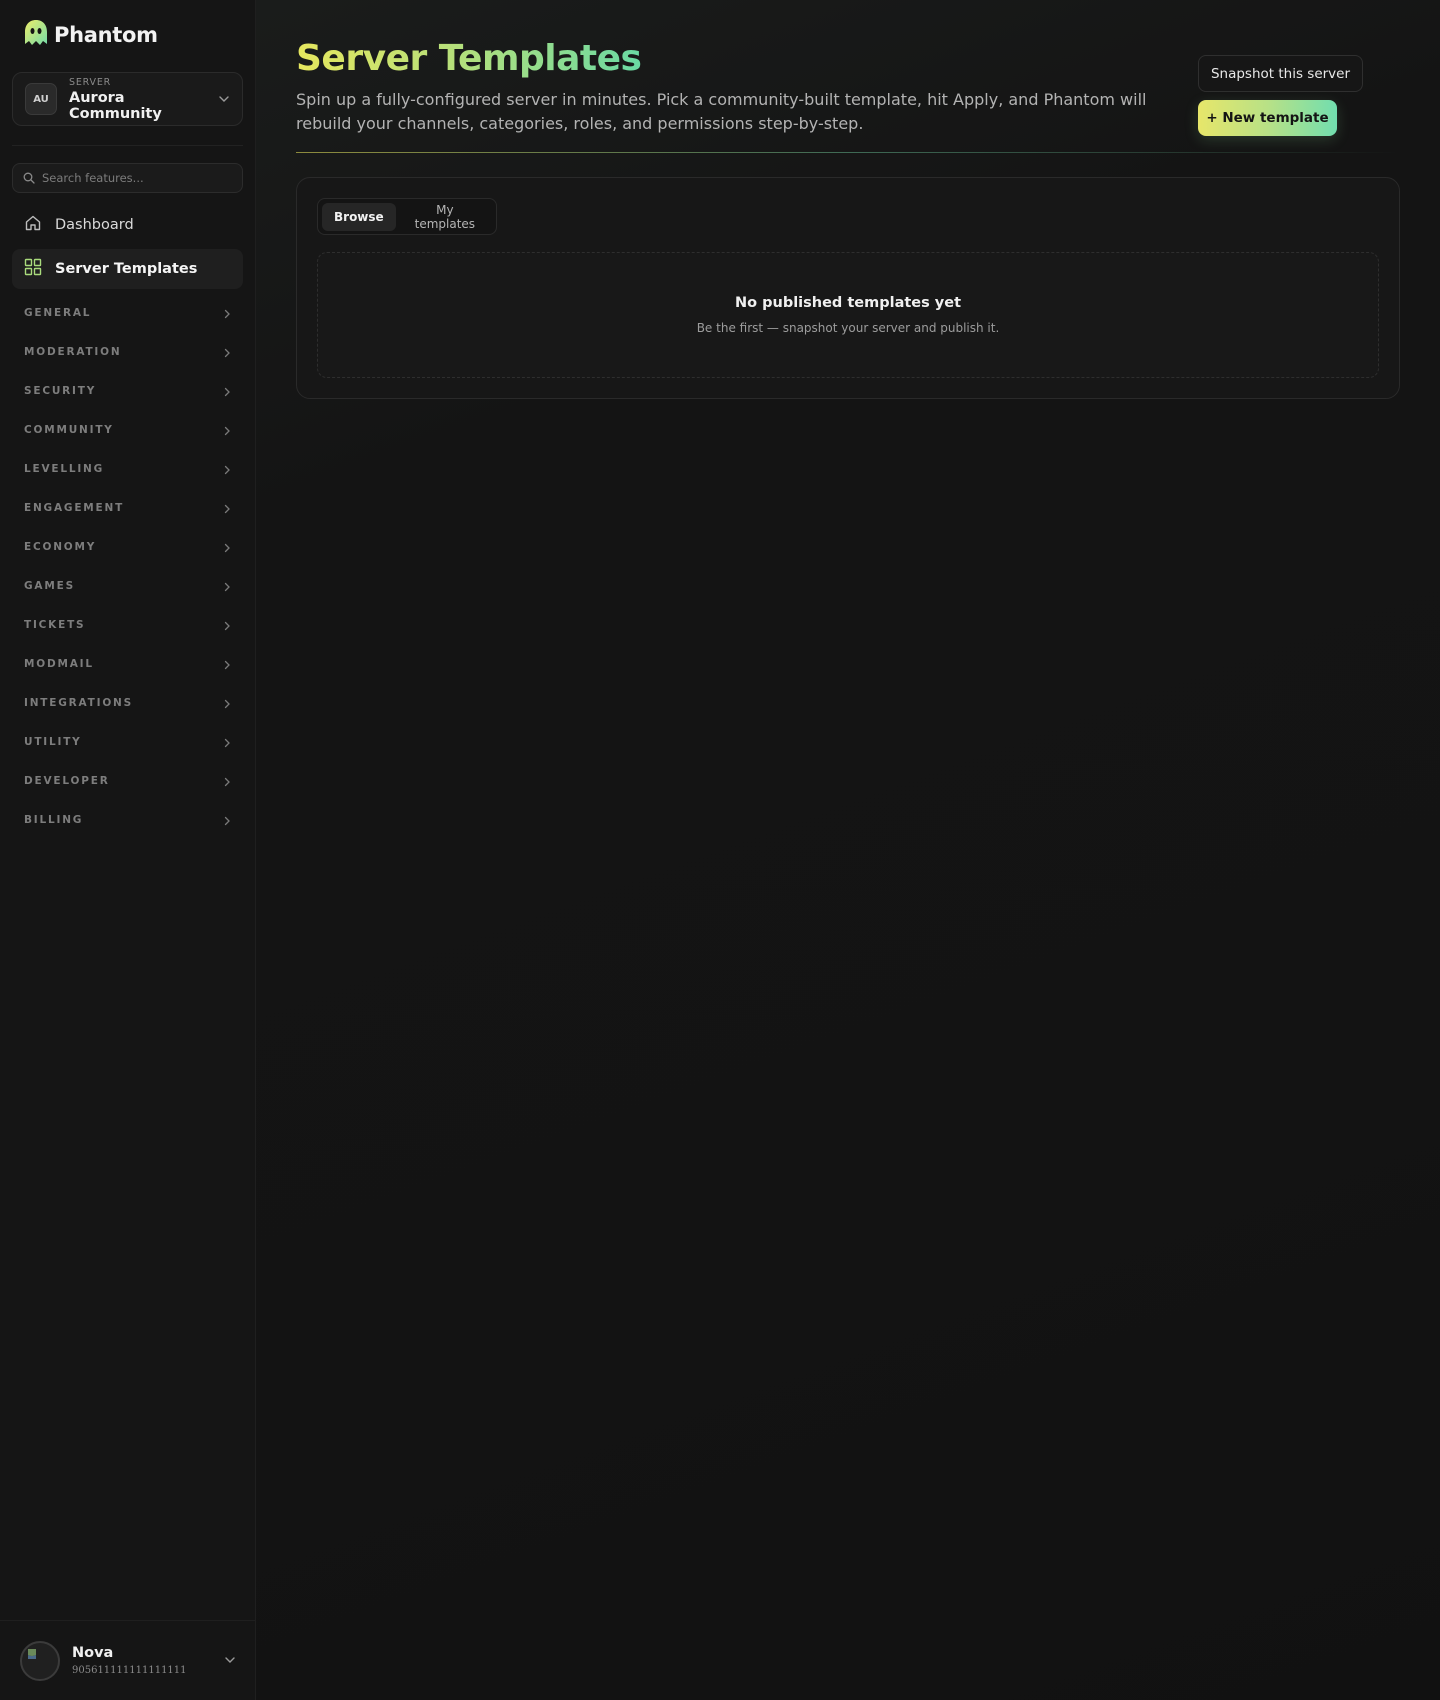 This screenshot has height=1700, width=1440. Describe the element at coordinates (127, 313) in the screenshot. I see `section-general: GENERAL` at that location.